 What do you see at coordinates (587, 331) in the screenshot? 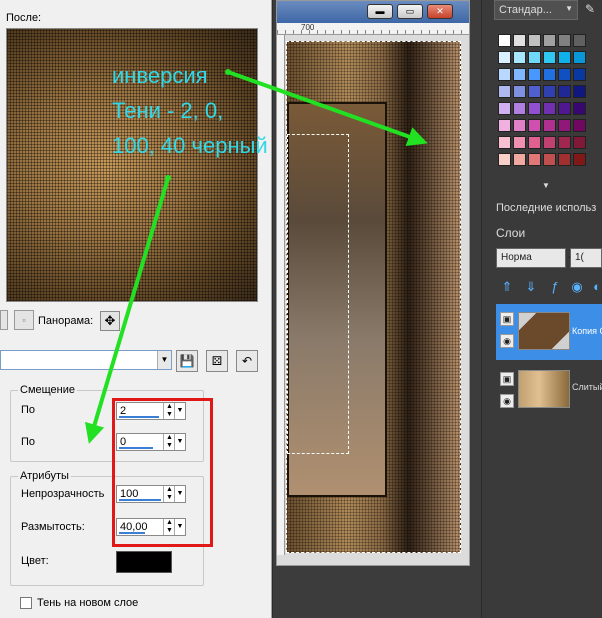
I see `layer-name: Копия С` at bounding box center [587, 331].